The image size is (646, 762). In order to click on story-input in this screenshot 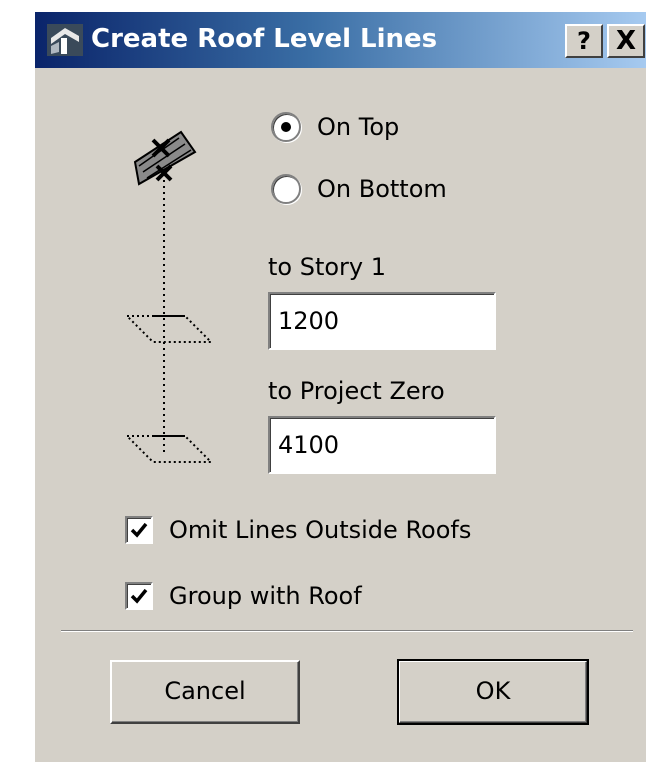, I will do `click(378, 321)`.